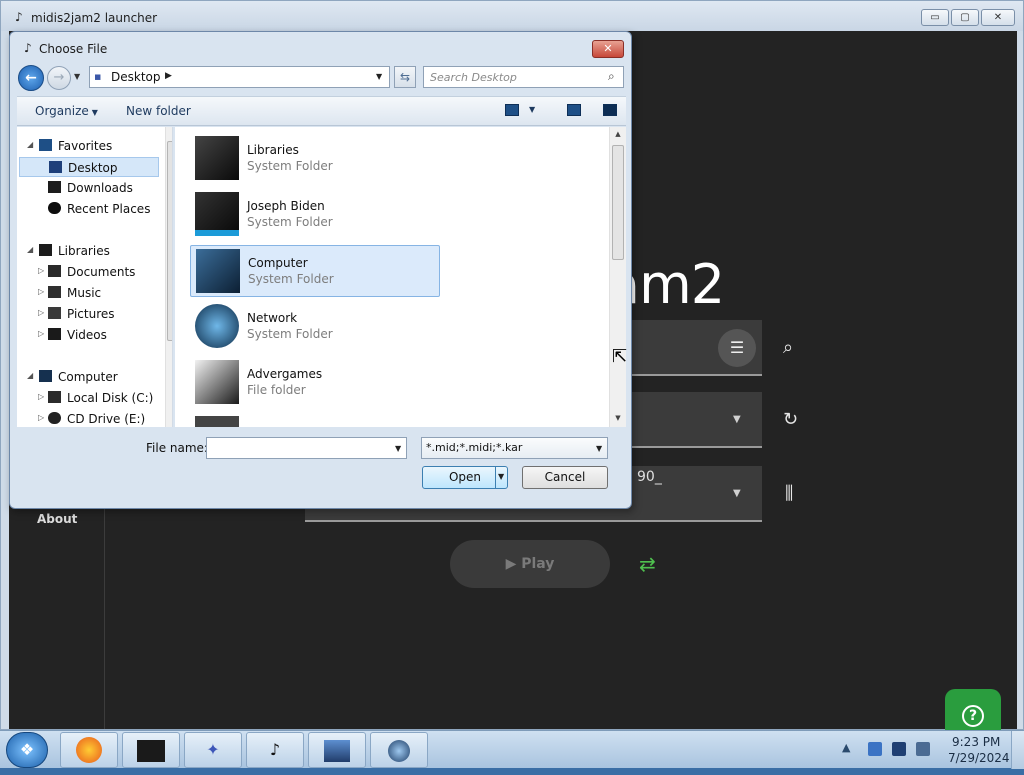 The image size is (1024, 775). I want to click on recent-pages-chevron-icon: ▼, so click(77, 76).